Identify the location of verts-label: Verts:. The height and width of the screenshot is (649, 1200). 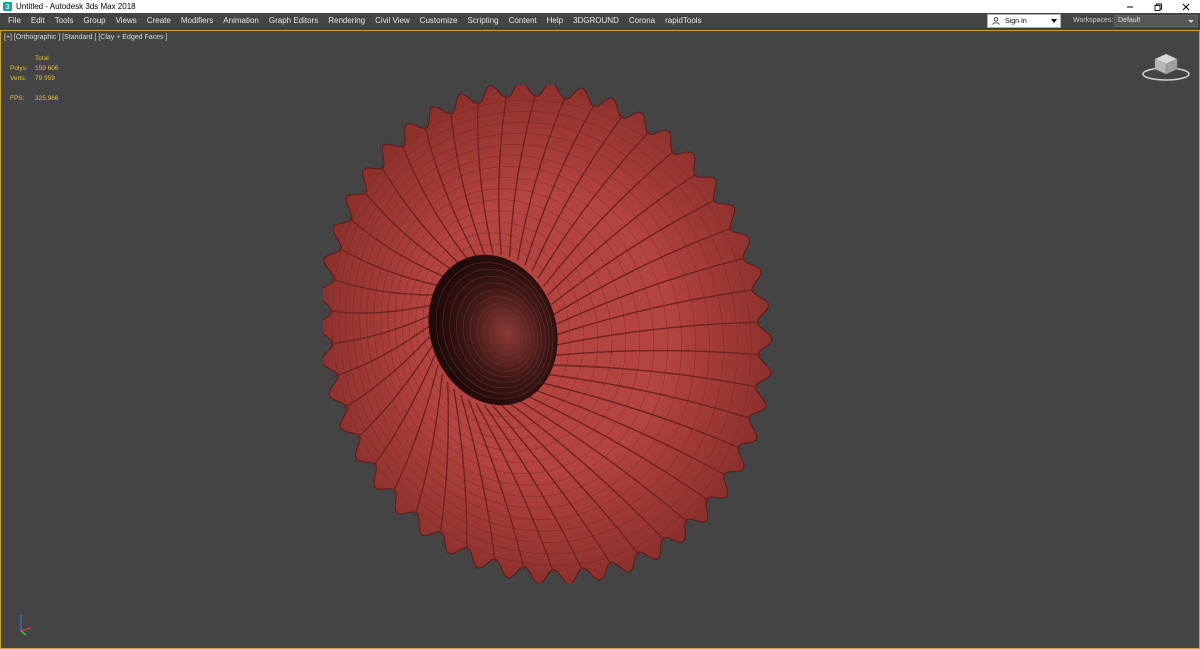
(18, 78).